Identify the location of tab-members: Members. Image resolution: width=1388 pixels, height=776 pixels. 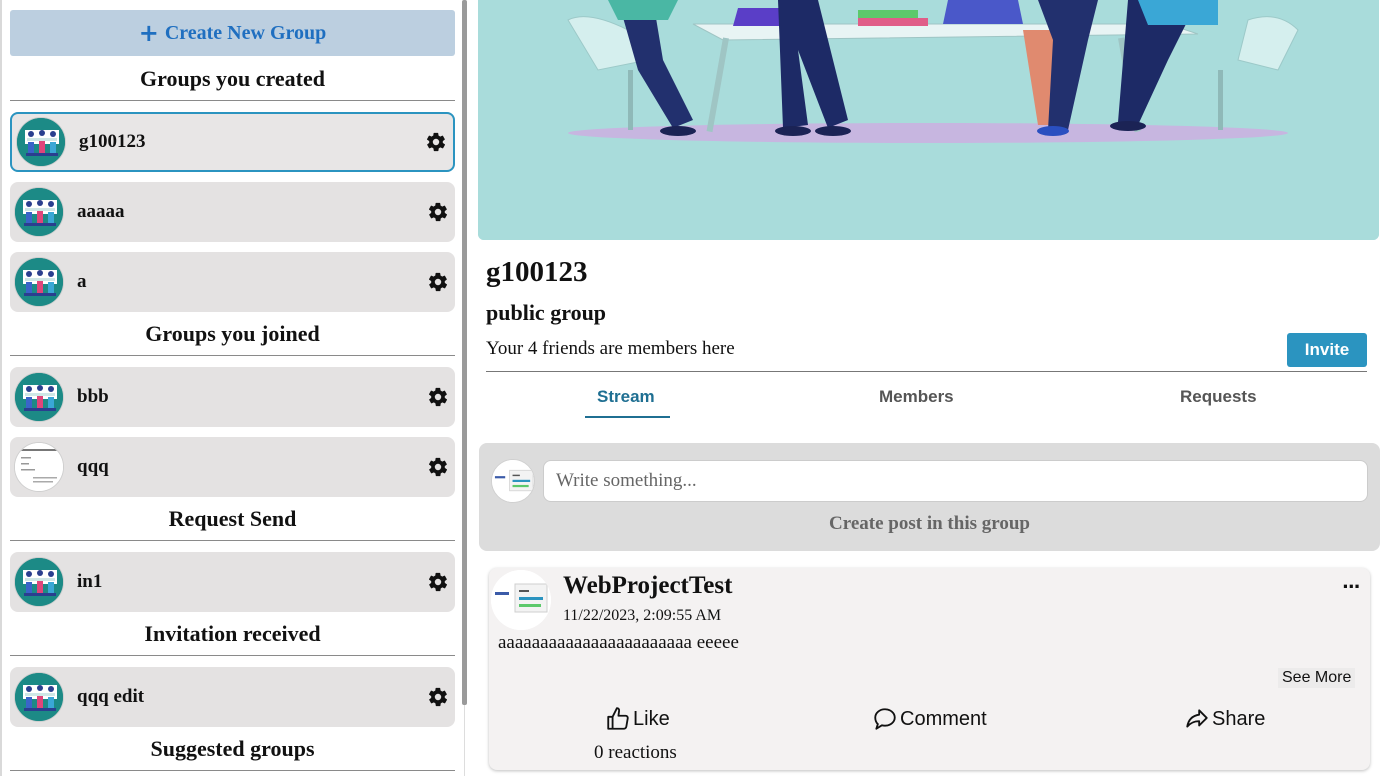
(916, 397).